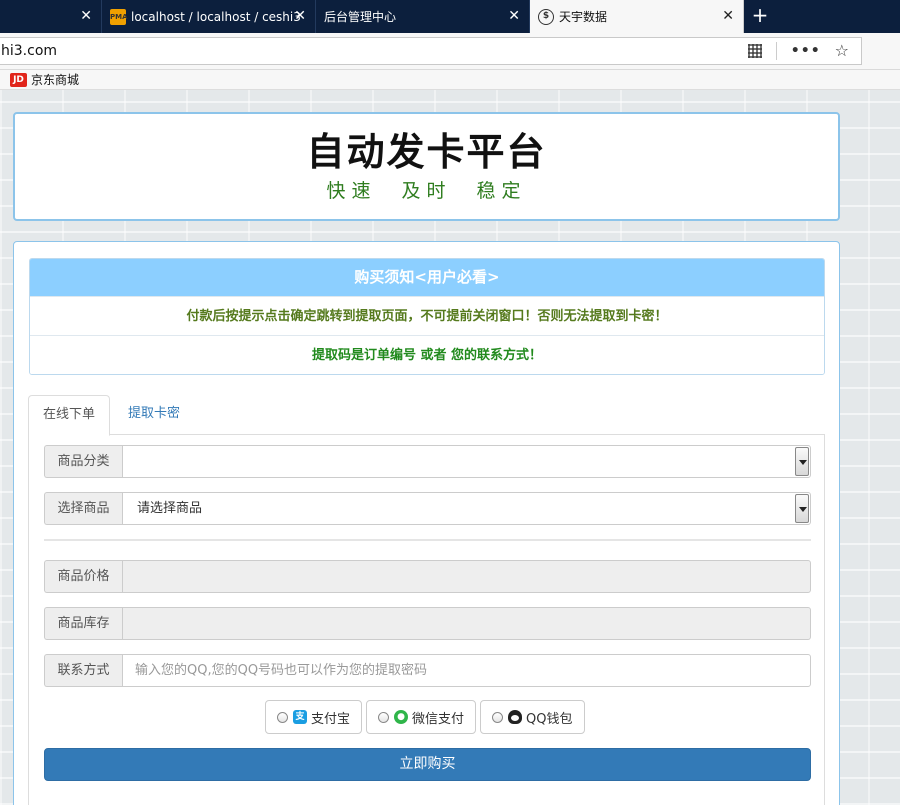  Describe the element at coordinates (170, 508) in the screenshot. I see `product-value: 请选择商品` at that location.